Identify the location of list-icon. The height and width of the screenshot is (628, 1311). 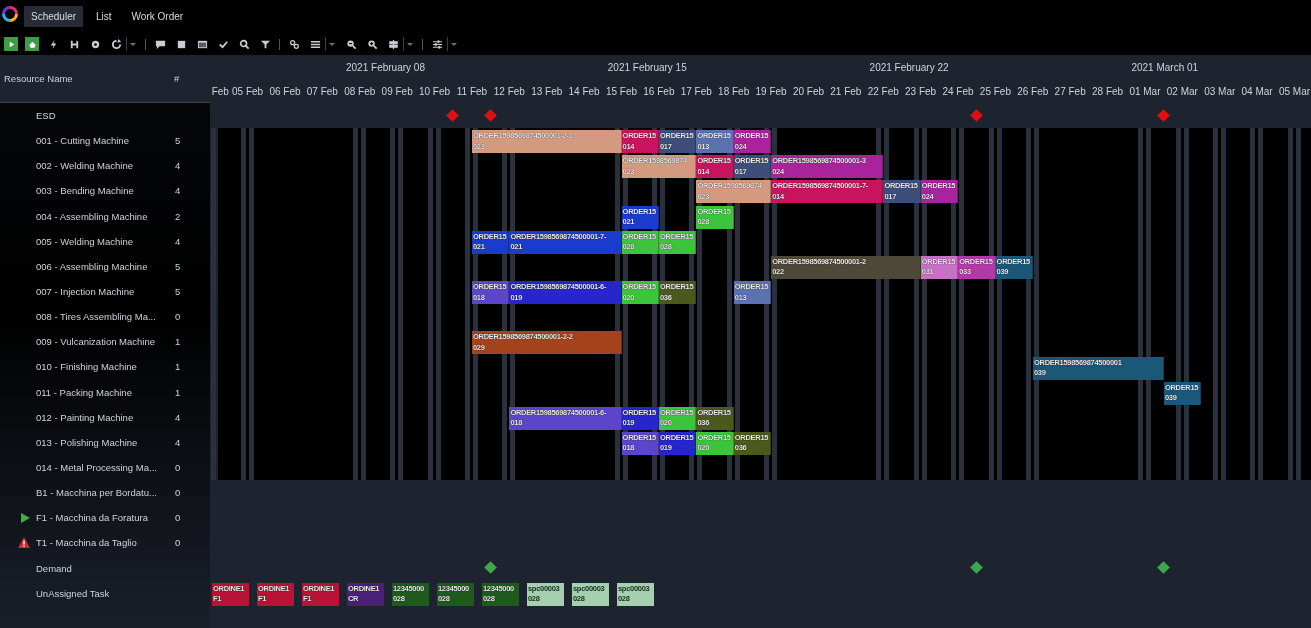
(315, 44).